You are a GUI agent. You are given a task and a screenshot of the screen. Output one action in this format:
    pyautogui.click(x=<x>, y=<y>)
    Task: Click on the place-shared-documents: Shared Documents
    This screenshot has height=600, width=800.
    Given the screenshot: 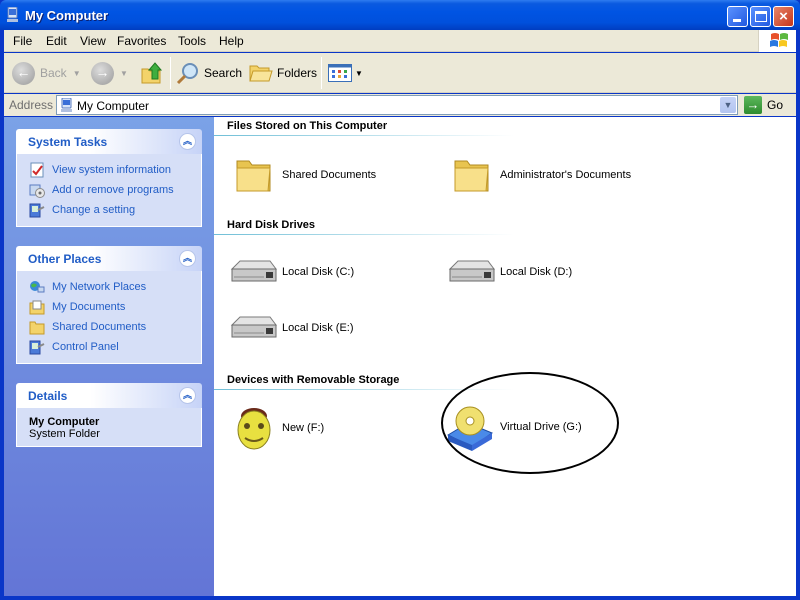 What is the action you would take?
    pyautogui.click(x=109, y=327)
    